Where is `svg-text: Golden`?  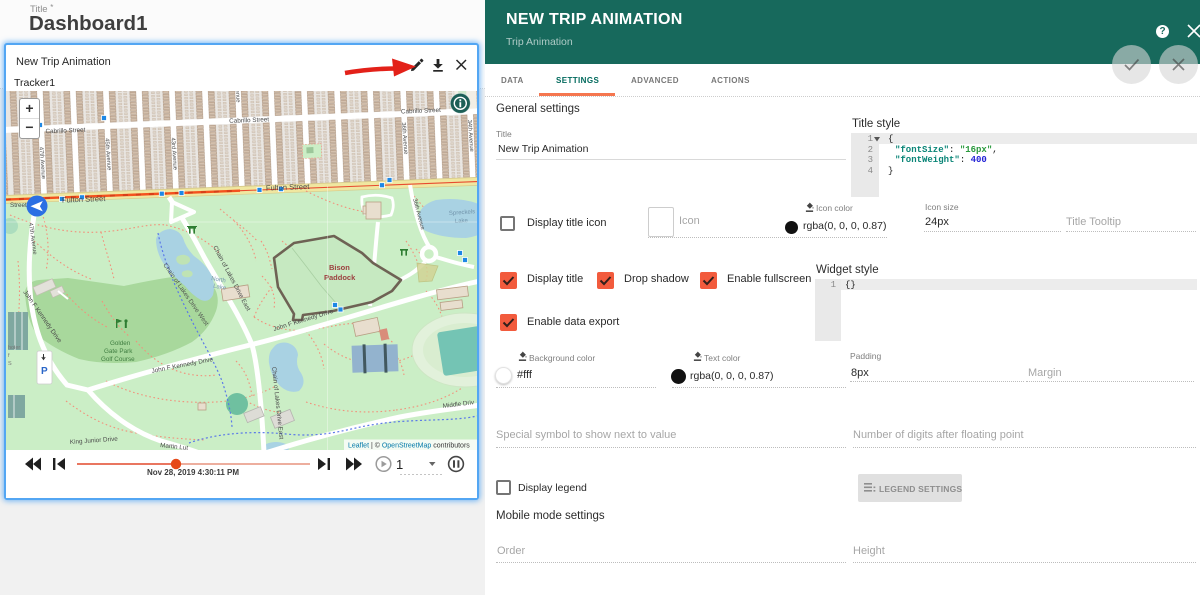 svg-text: Golden is located at coordinates (120, 343).